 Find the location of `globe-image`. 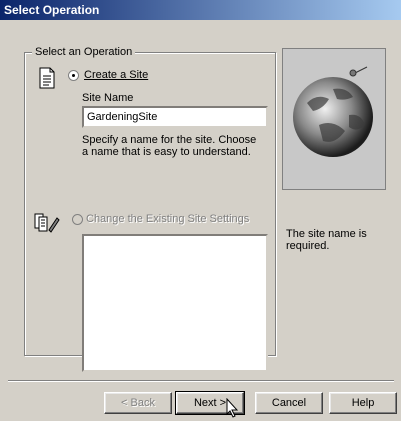

globe-image is located at coordinates (334, 119).